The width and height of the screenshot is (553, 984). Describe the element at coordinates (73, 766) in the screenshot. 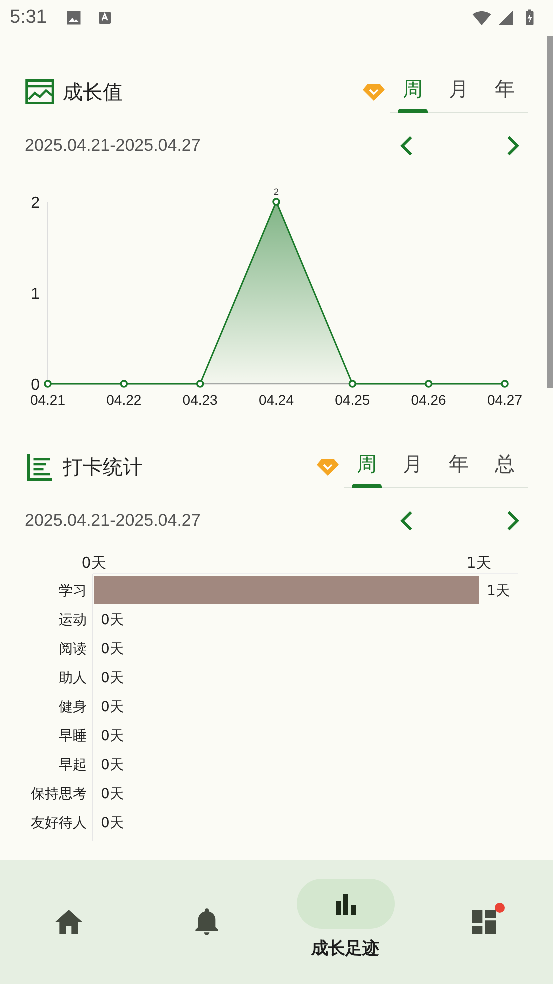

I see `category-label: 早起` at that location.